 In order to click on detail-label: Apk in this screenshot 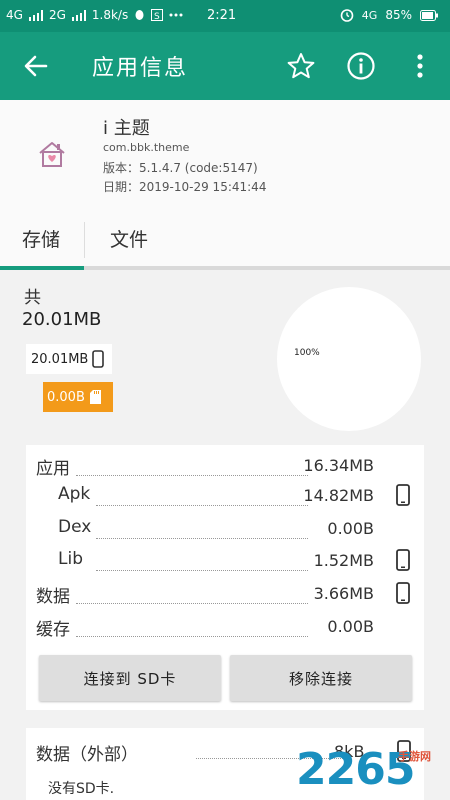, I will do `click(74, 494)`.